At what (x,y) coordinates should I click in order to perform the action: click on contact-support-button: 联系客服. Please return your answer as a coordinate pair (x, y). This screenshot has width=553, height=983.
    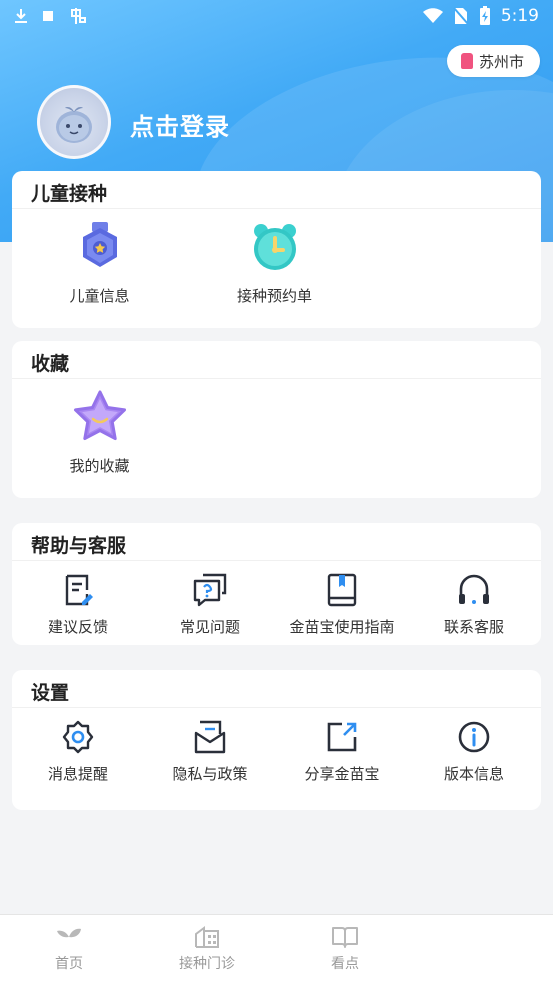
    Looking at the image, I should click on (474, 599).